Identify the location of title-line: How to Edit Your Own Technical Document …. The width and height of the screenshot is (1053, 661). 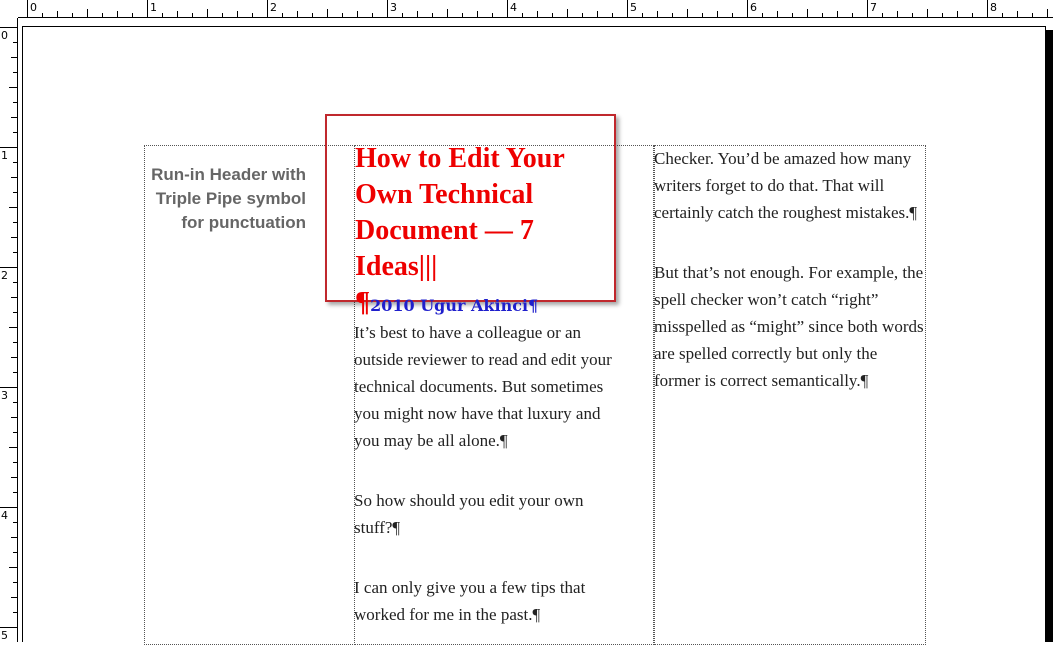
(460, 230).